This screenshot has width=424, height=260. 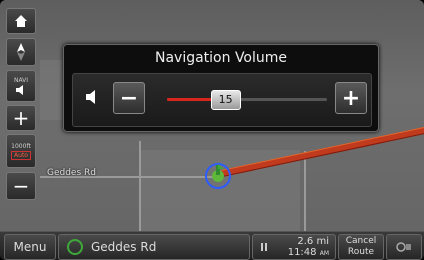 I want to click on navi-label: NAVI, so click(x=21, y=80).